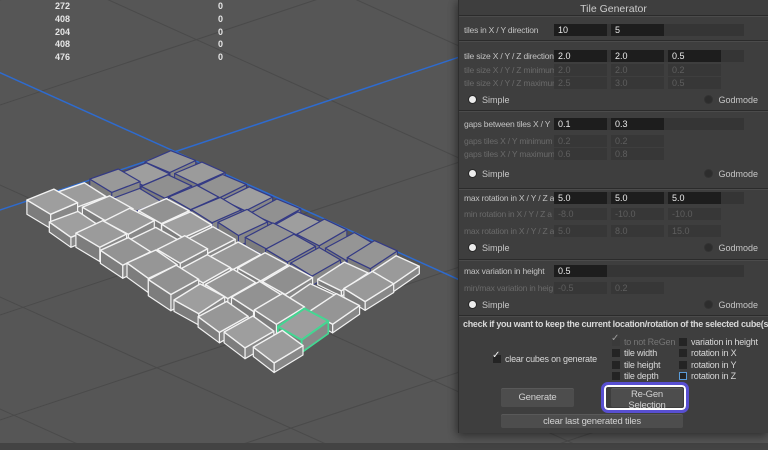 This screenshot has height=450, width=768. I want to click on gaps-y-input: 0.3, so click(637, 124).